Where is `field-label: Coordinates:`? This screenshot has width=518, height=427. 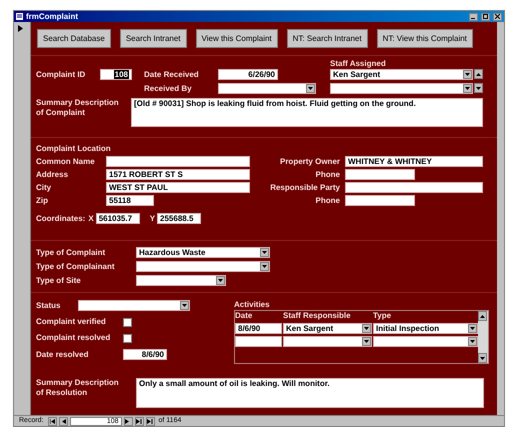
field-label: Coordinates: is located at coordinates (61, 219).